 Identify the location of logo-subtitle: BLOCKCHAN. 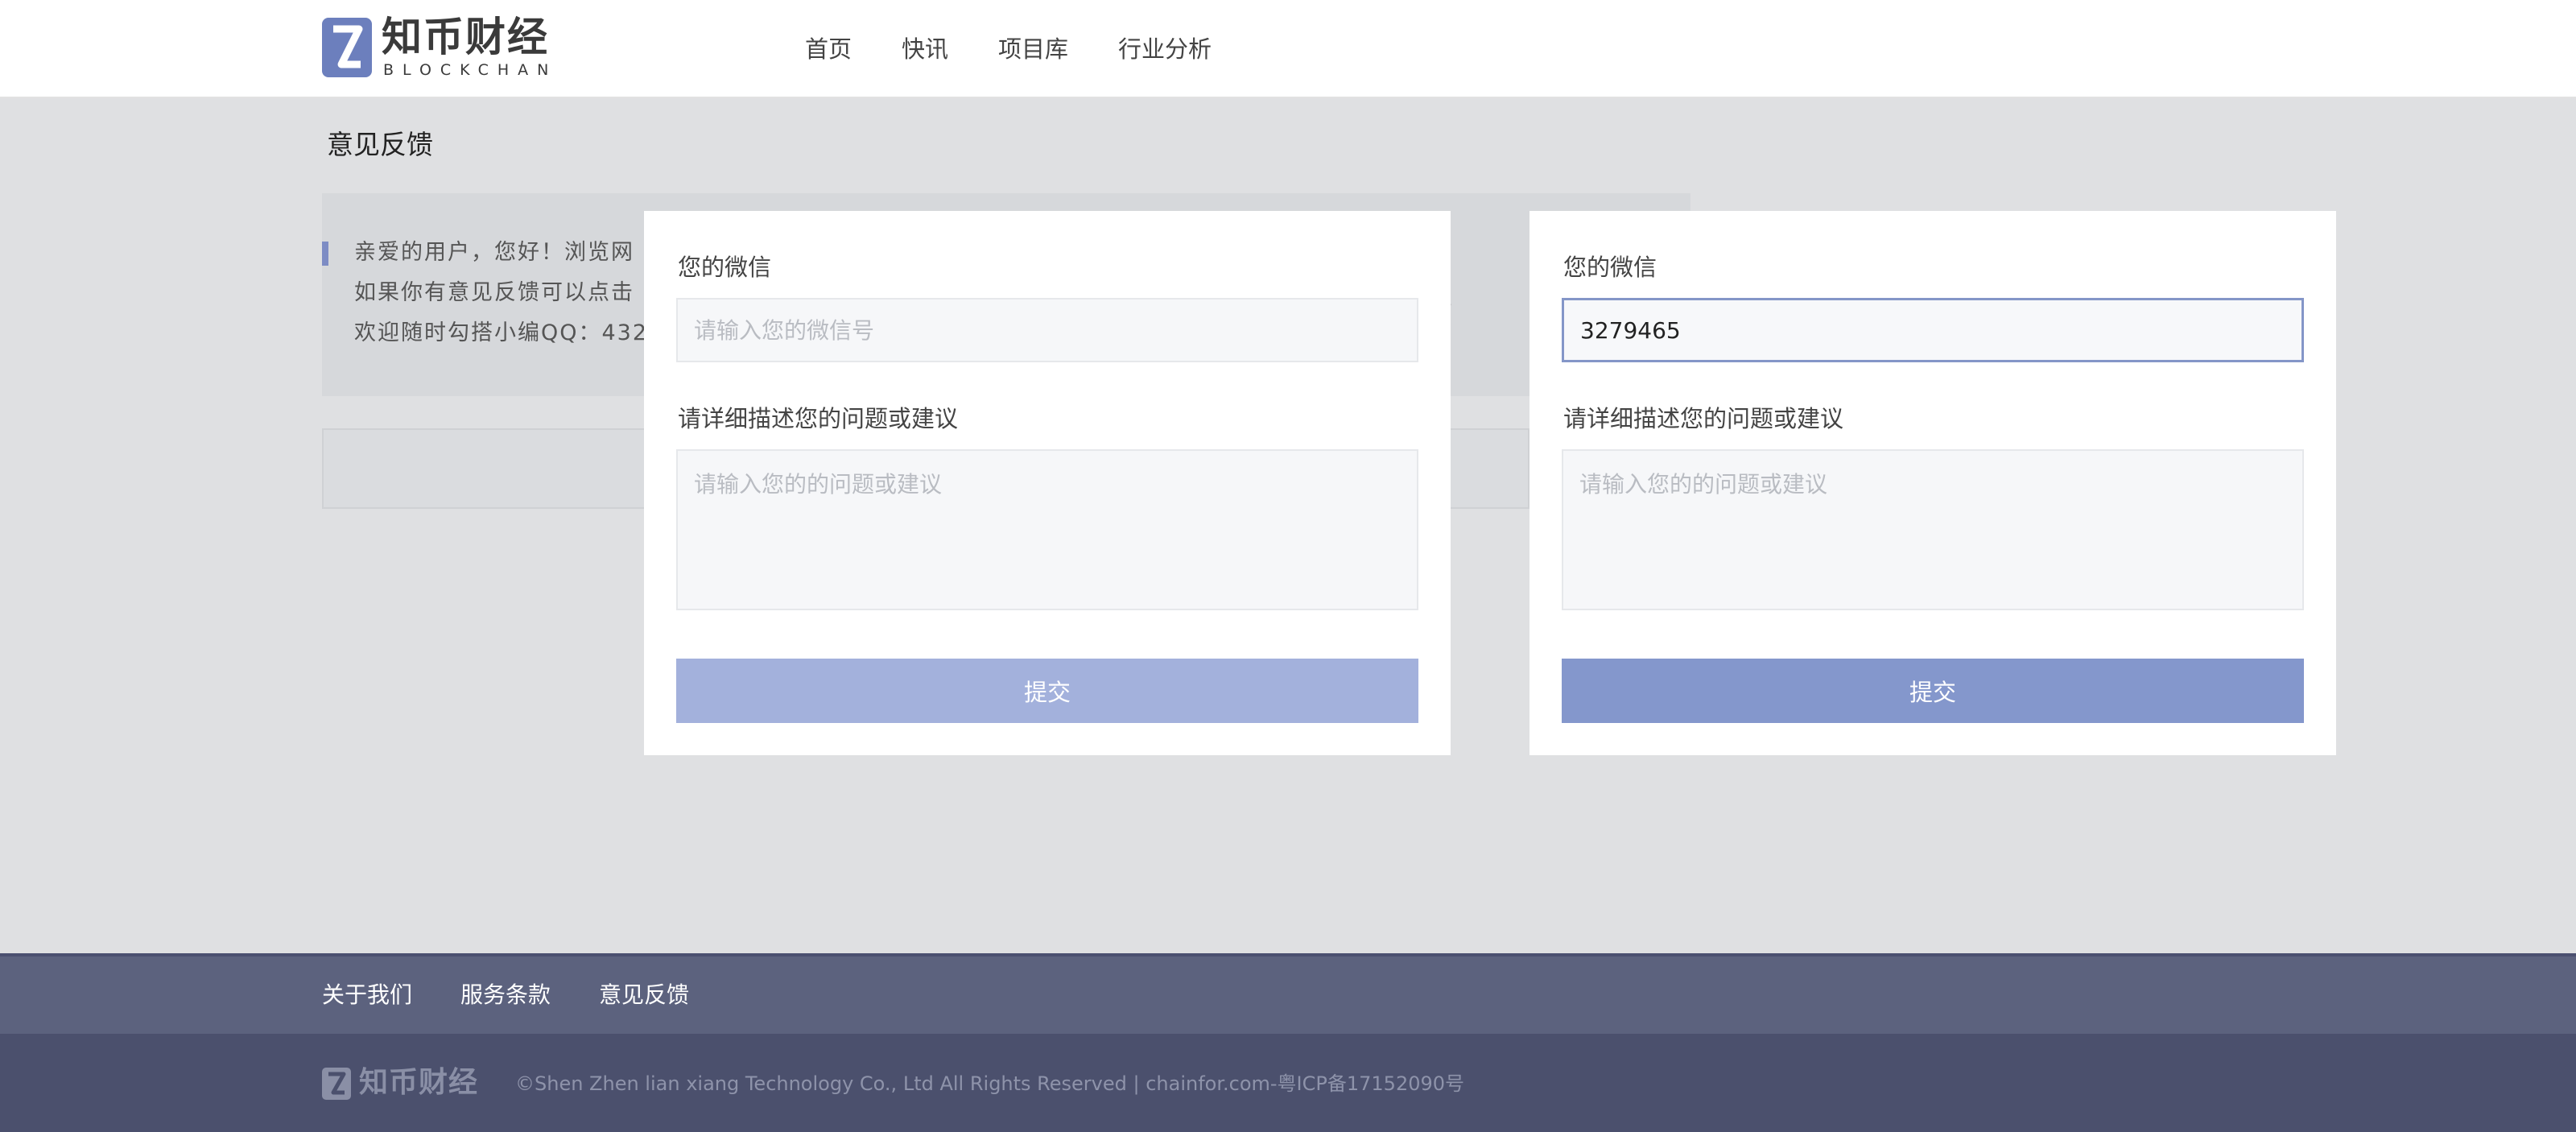
(470, 70).